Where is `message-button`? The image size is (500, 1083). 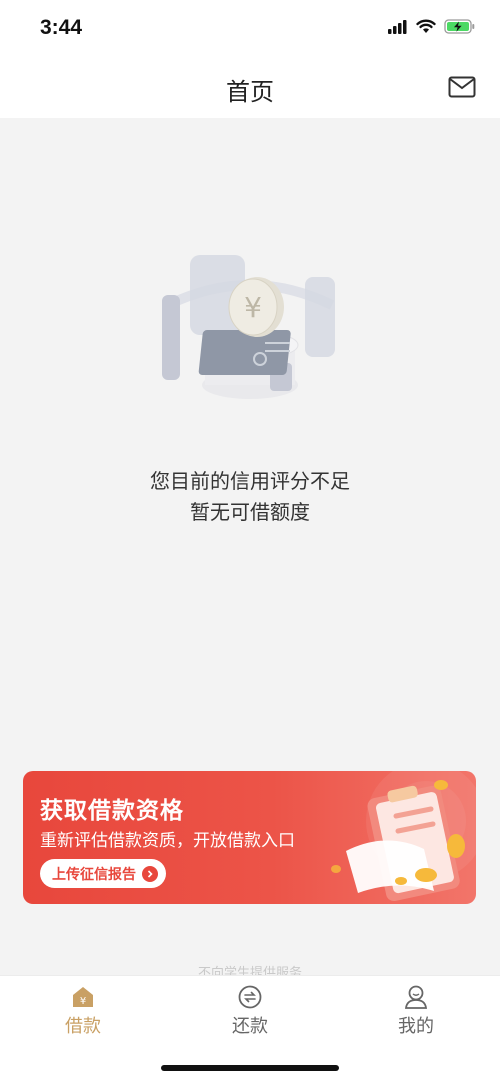 message-button is located at coordinates (462, 87).